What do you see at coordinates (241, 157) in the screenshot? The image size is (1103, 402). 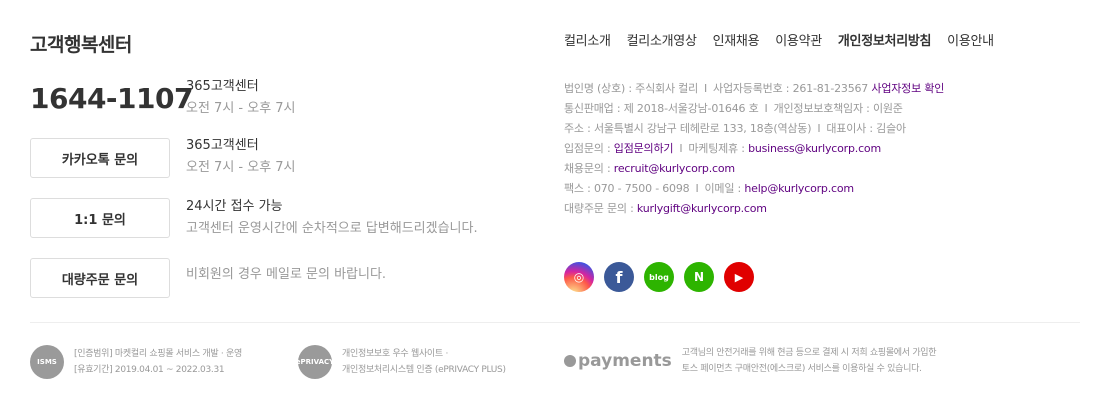 I see `kakao-info: 365고객센터 오전 7시 - 오후 7시` at bounding box center [241, 157].